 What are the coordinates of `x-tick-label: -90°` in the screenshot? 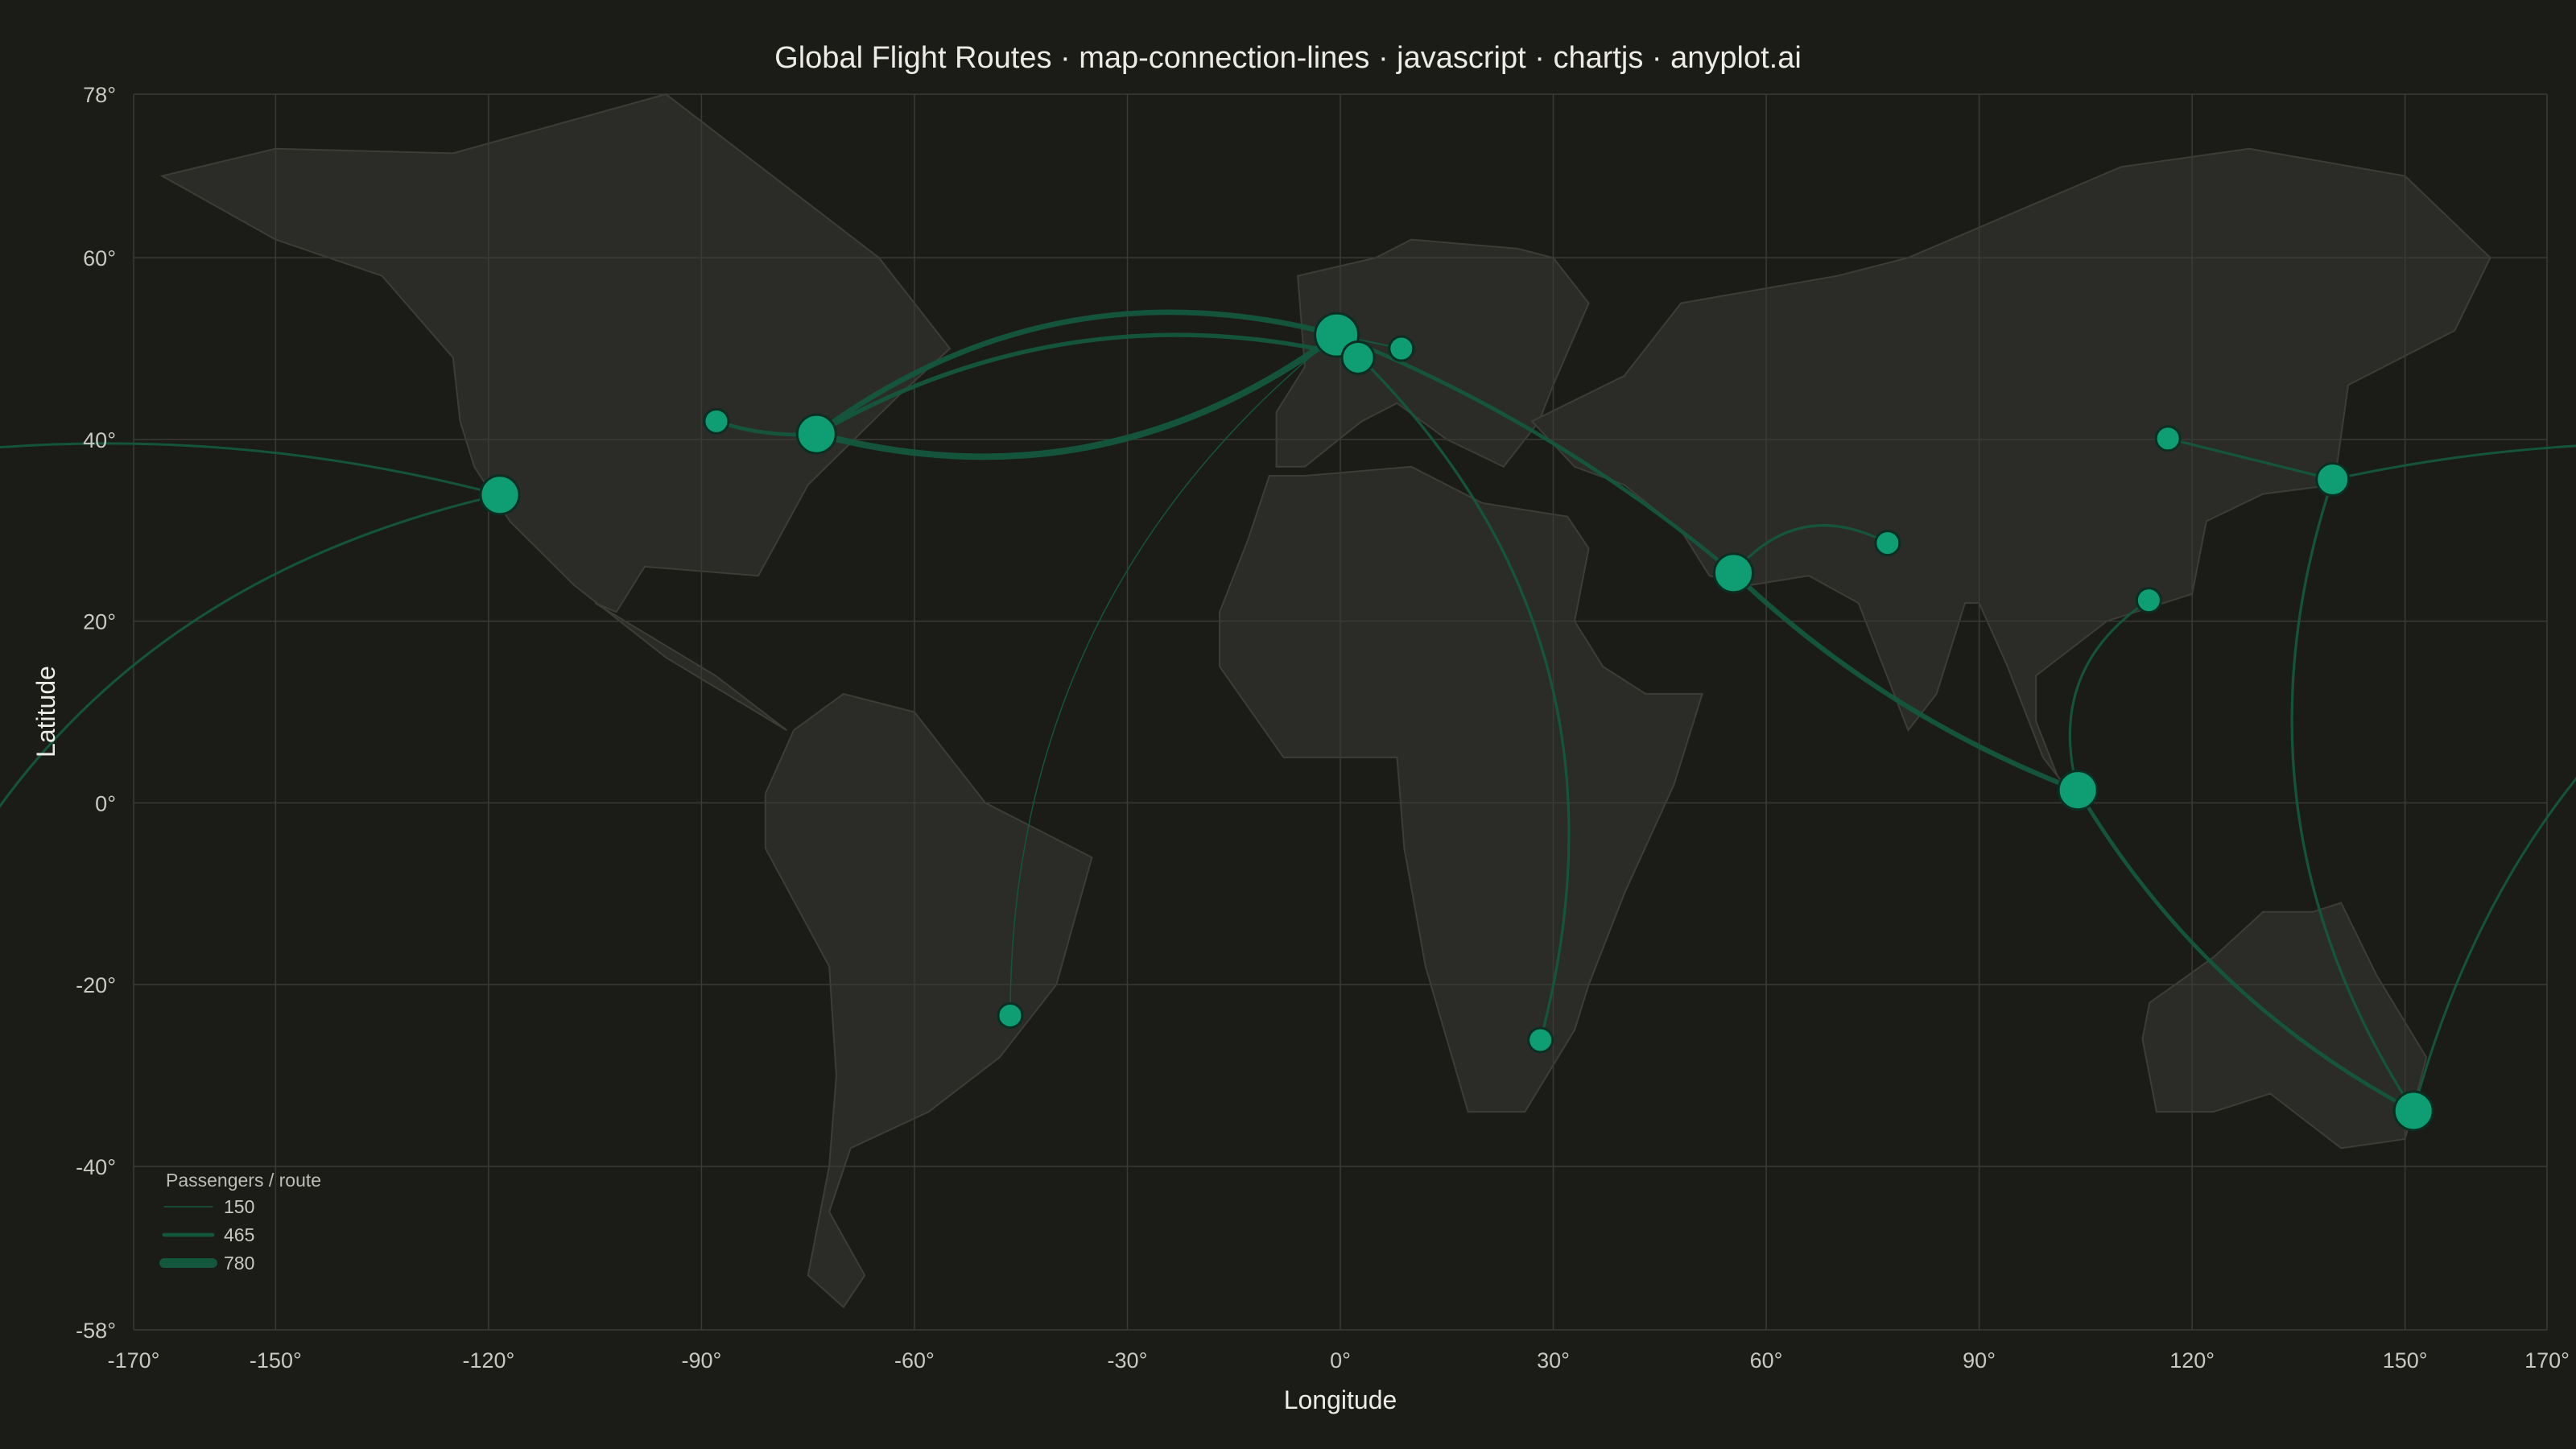 It's located at (701, 1360).